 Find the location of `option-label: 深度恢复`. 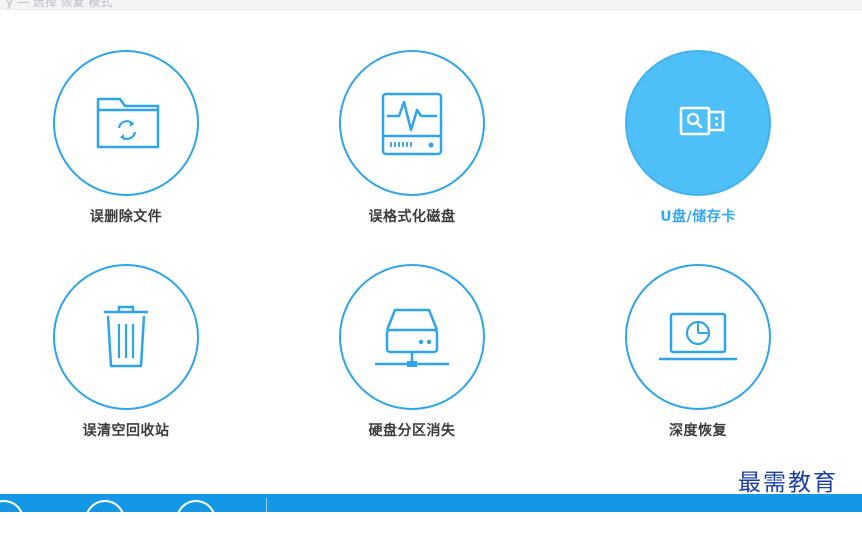

option-label: 深度恢复 is located at coordinates (698, 431).